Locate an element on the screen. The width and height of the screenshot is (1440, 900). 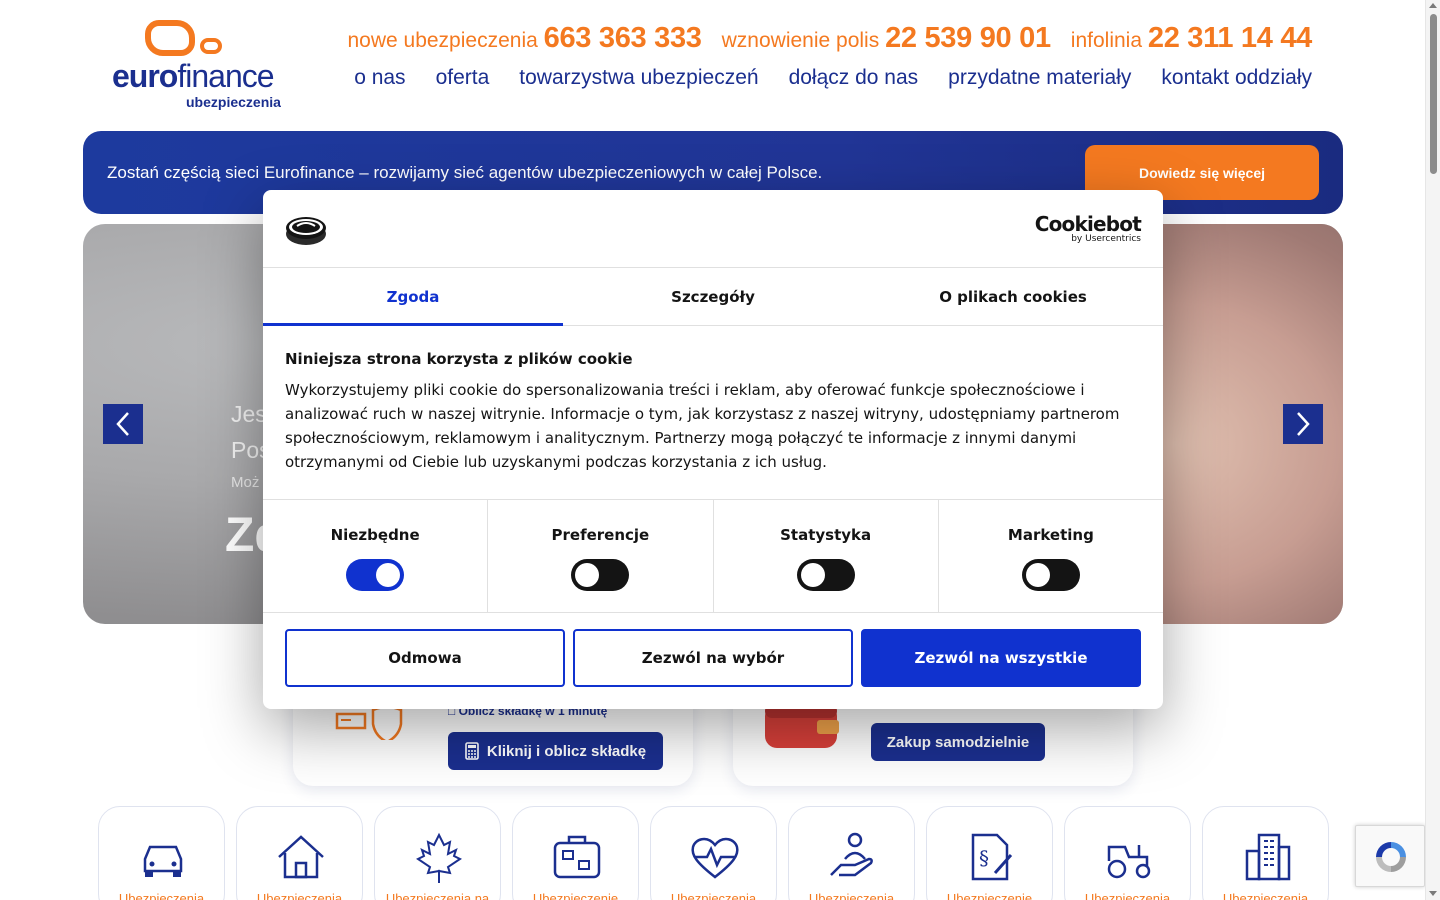
cookiebot-logo: Cookiebot by Usercentrics is located at coordinates (1088, 228).